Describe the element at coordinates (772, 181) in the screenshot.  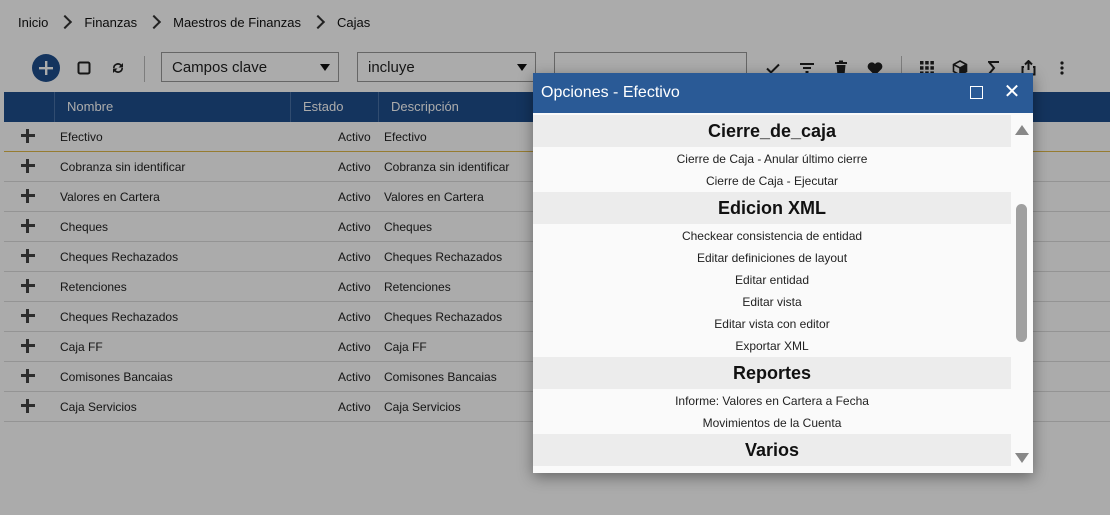
I see `option-item: Cierre de Caja - Ejecutar` at that location.